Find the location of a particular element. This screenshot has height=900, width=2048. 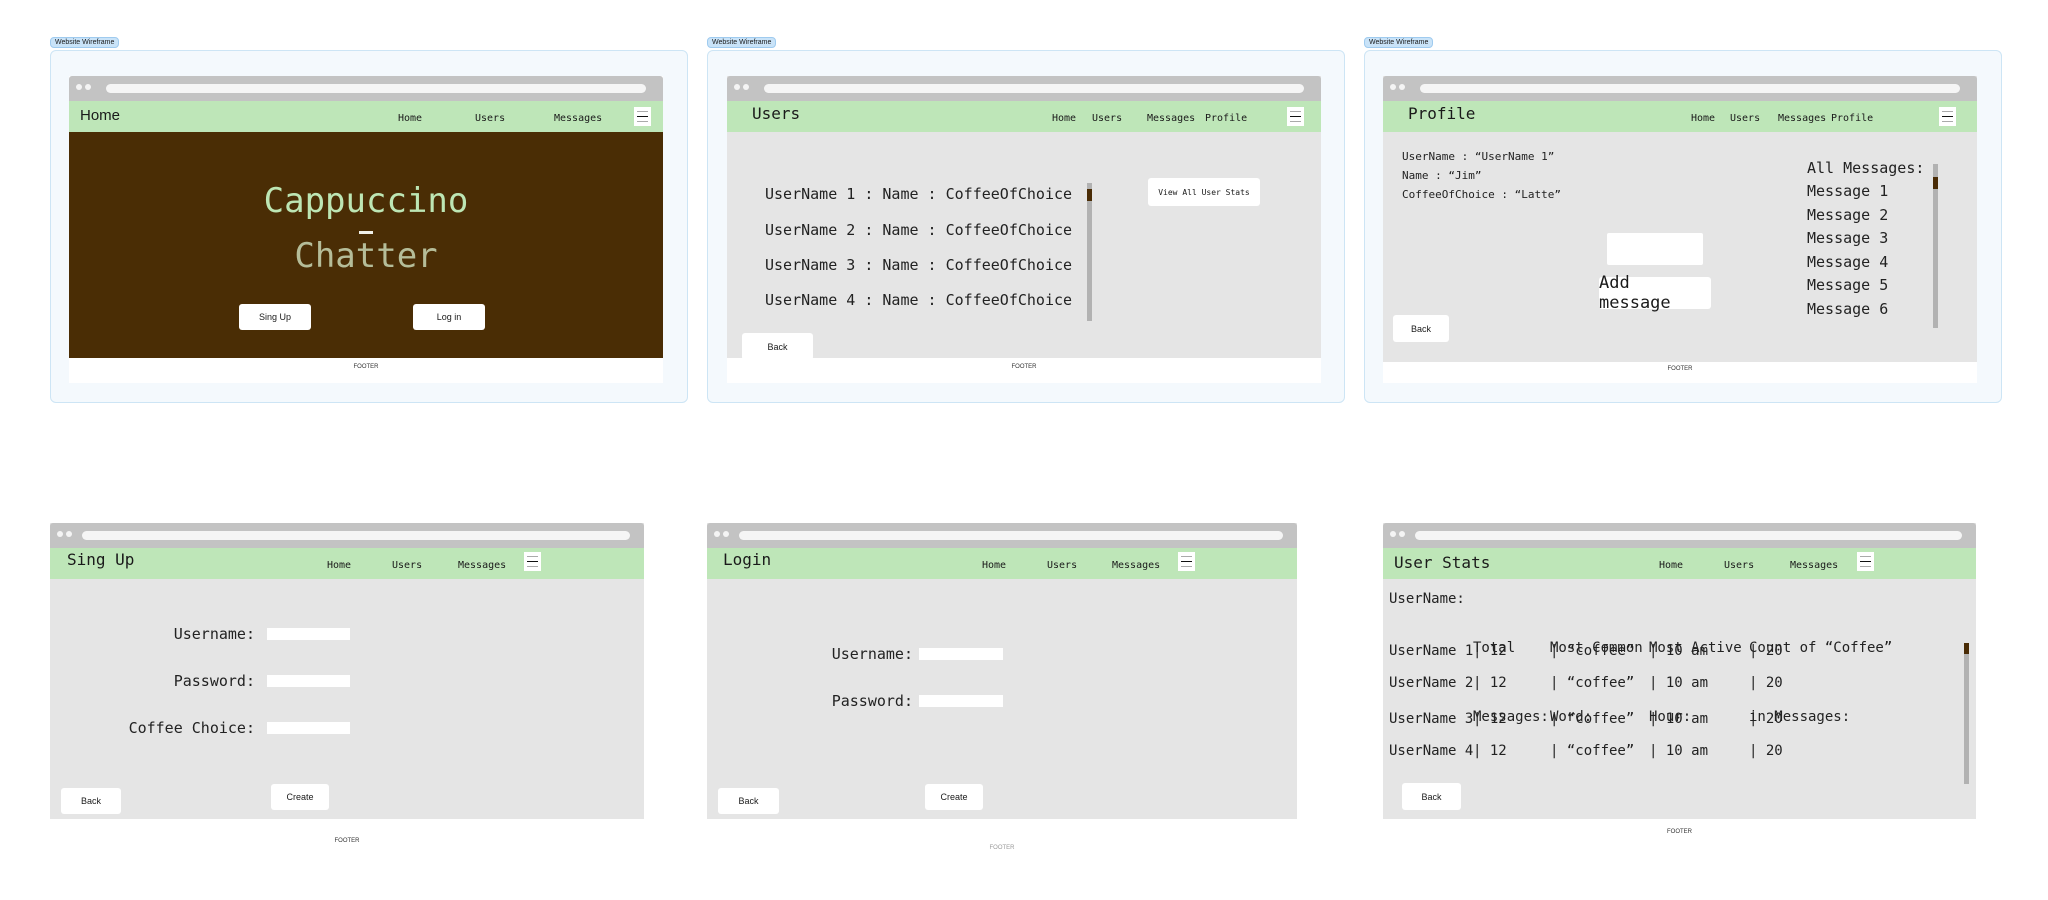

nav-bar: Sing Up Home Users Messages is located at coordinates (347, 563).